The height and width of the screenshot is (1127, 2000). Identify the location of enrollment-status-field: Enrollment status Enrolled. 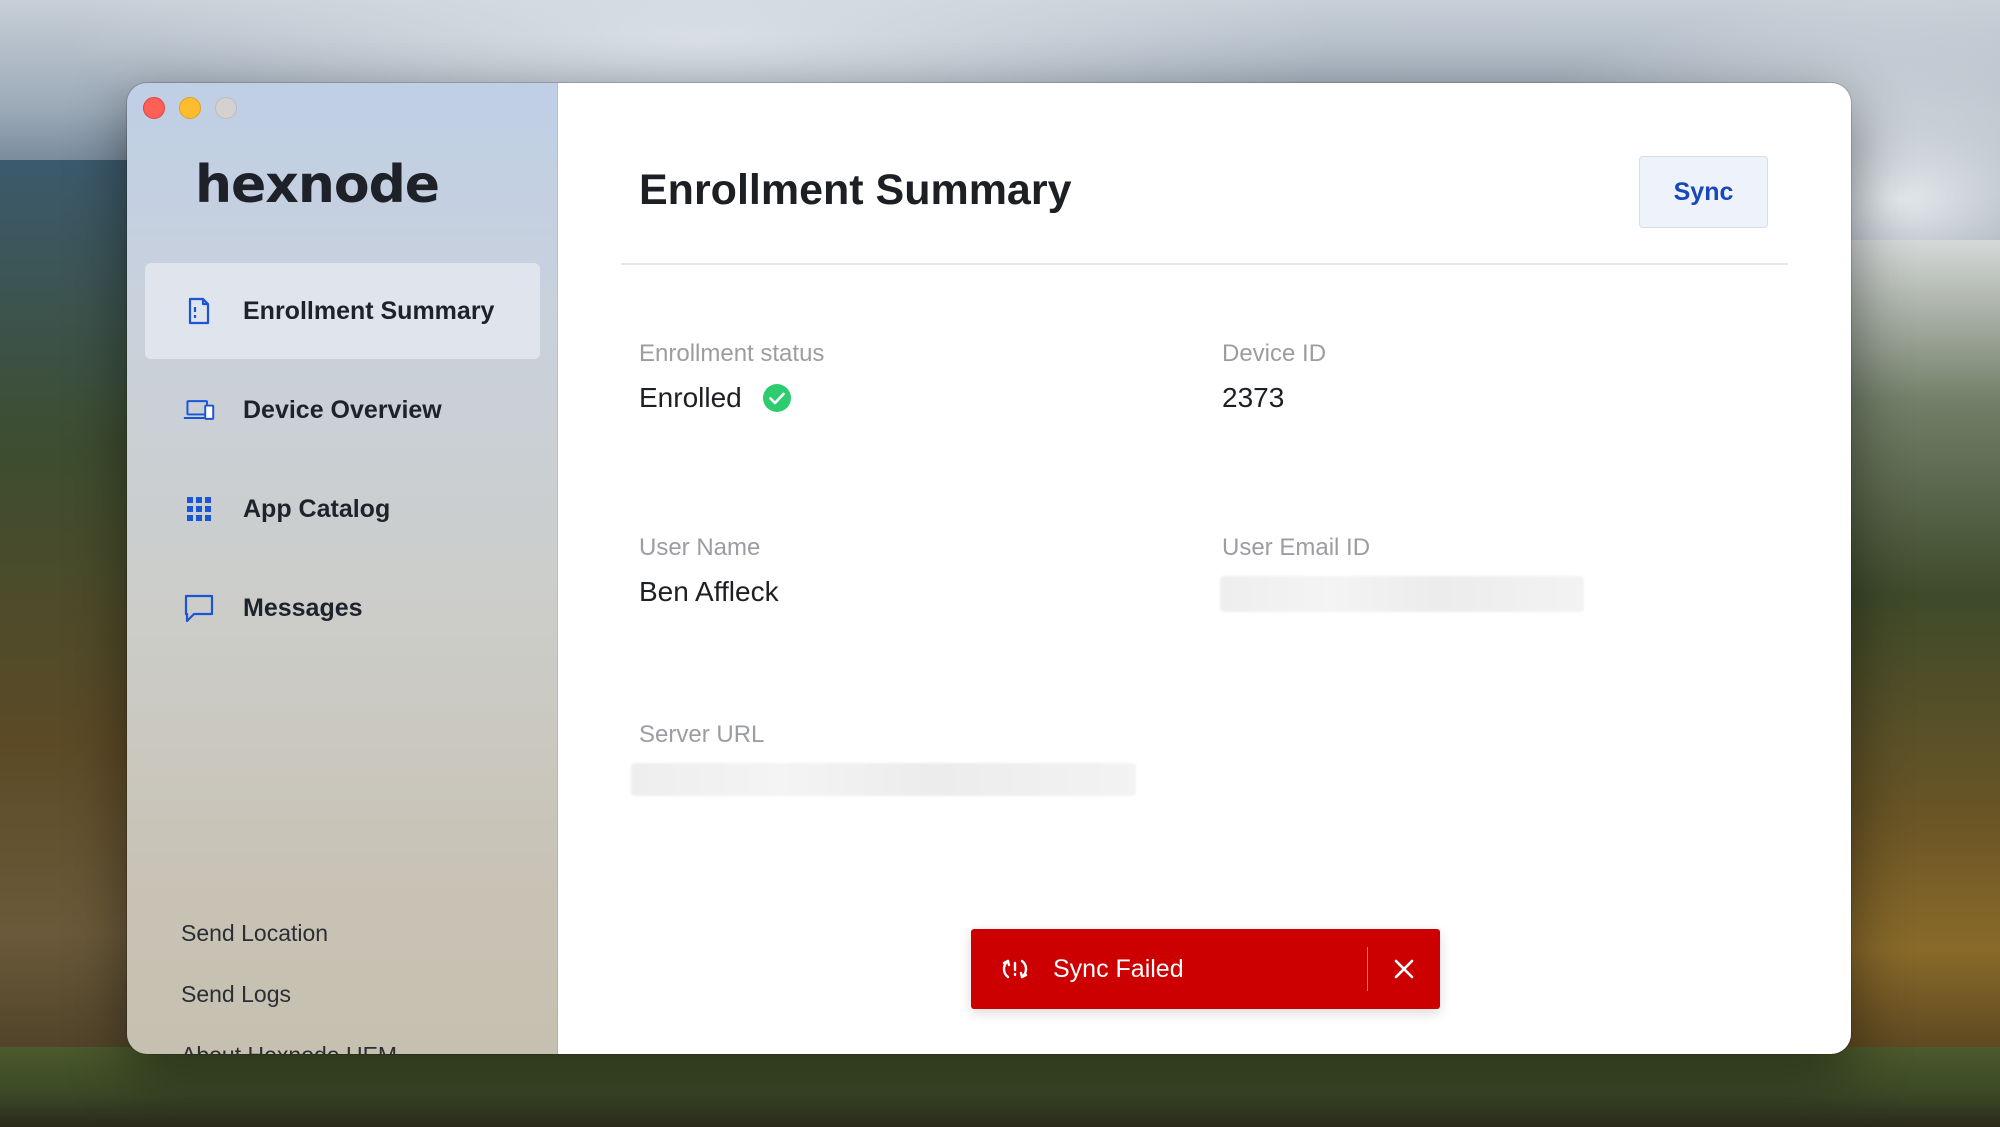
(731, 377).